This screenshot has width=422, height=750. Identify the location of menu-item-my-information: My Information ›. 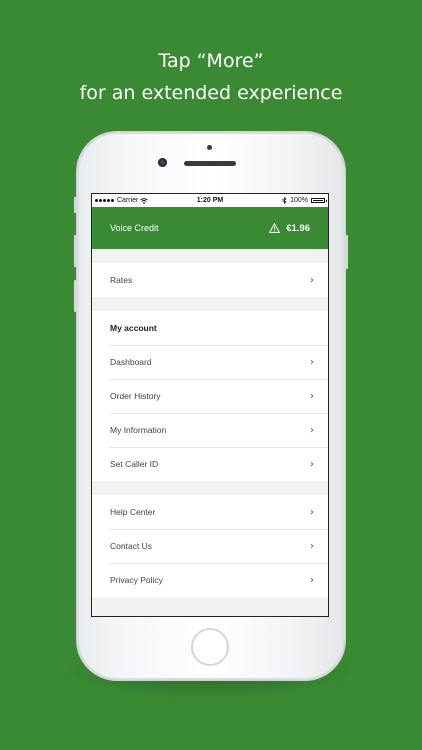
(210, 430).